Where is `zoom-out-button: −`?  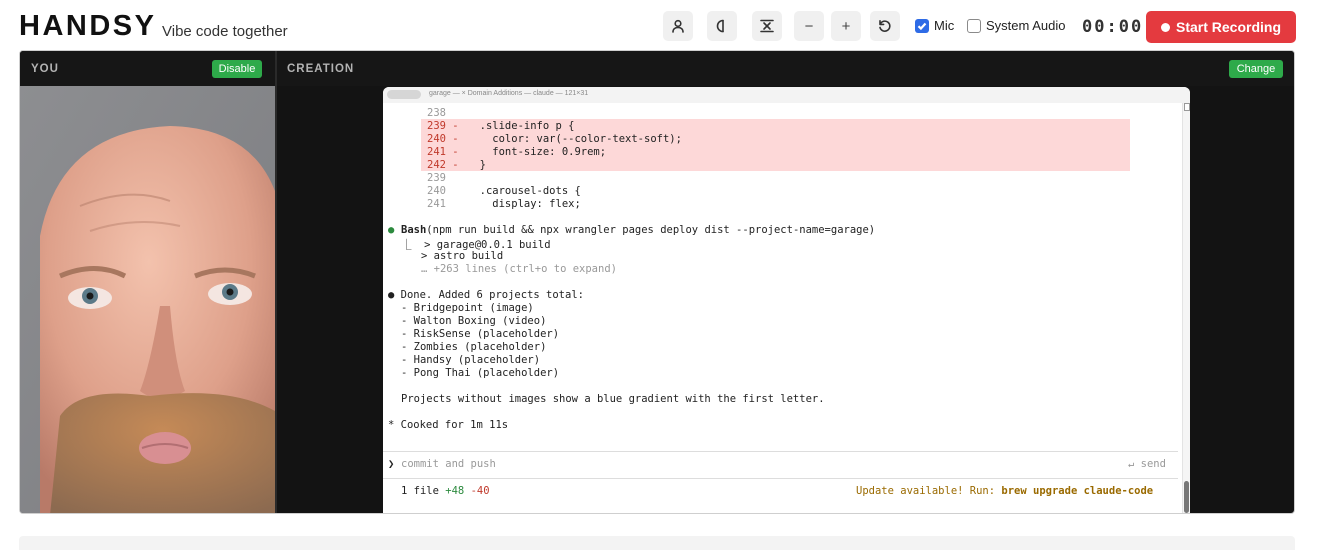
zoom-out-button: − is located at coordinates (809, 26).